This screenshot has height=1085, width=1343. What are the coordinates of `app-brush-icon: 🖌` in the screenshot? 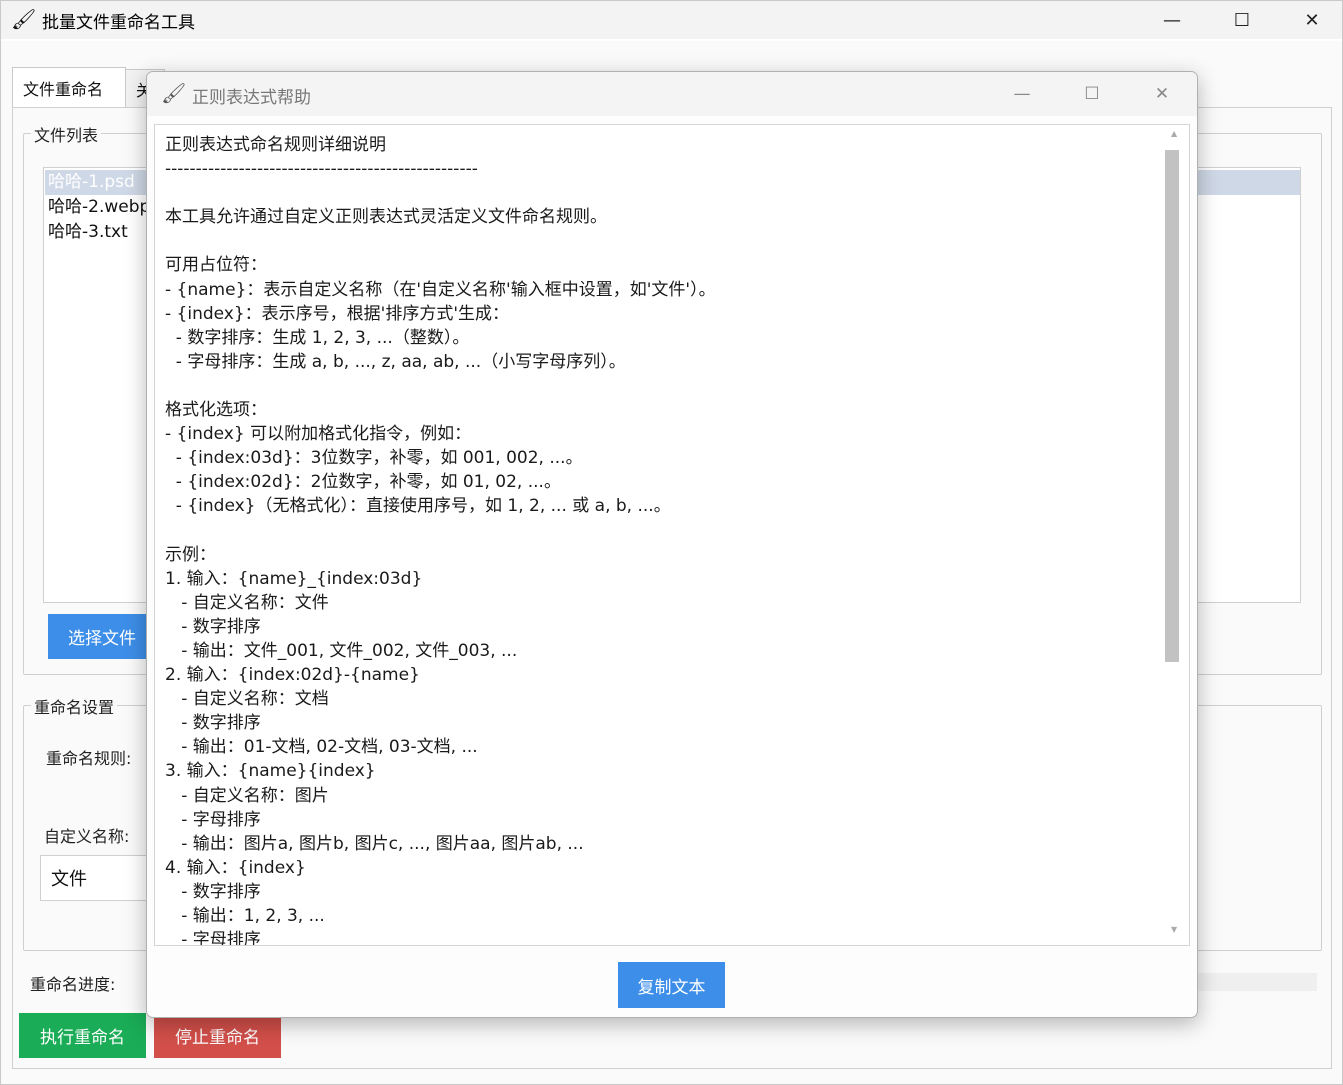 It's located at (24, 19).